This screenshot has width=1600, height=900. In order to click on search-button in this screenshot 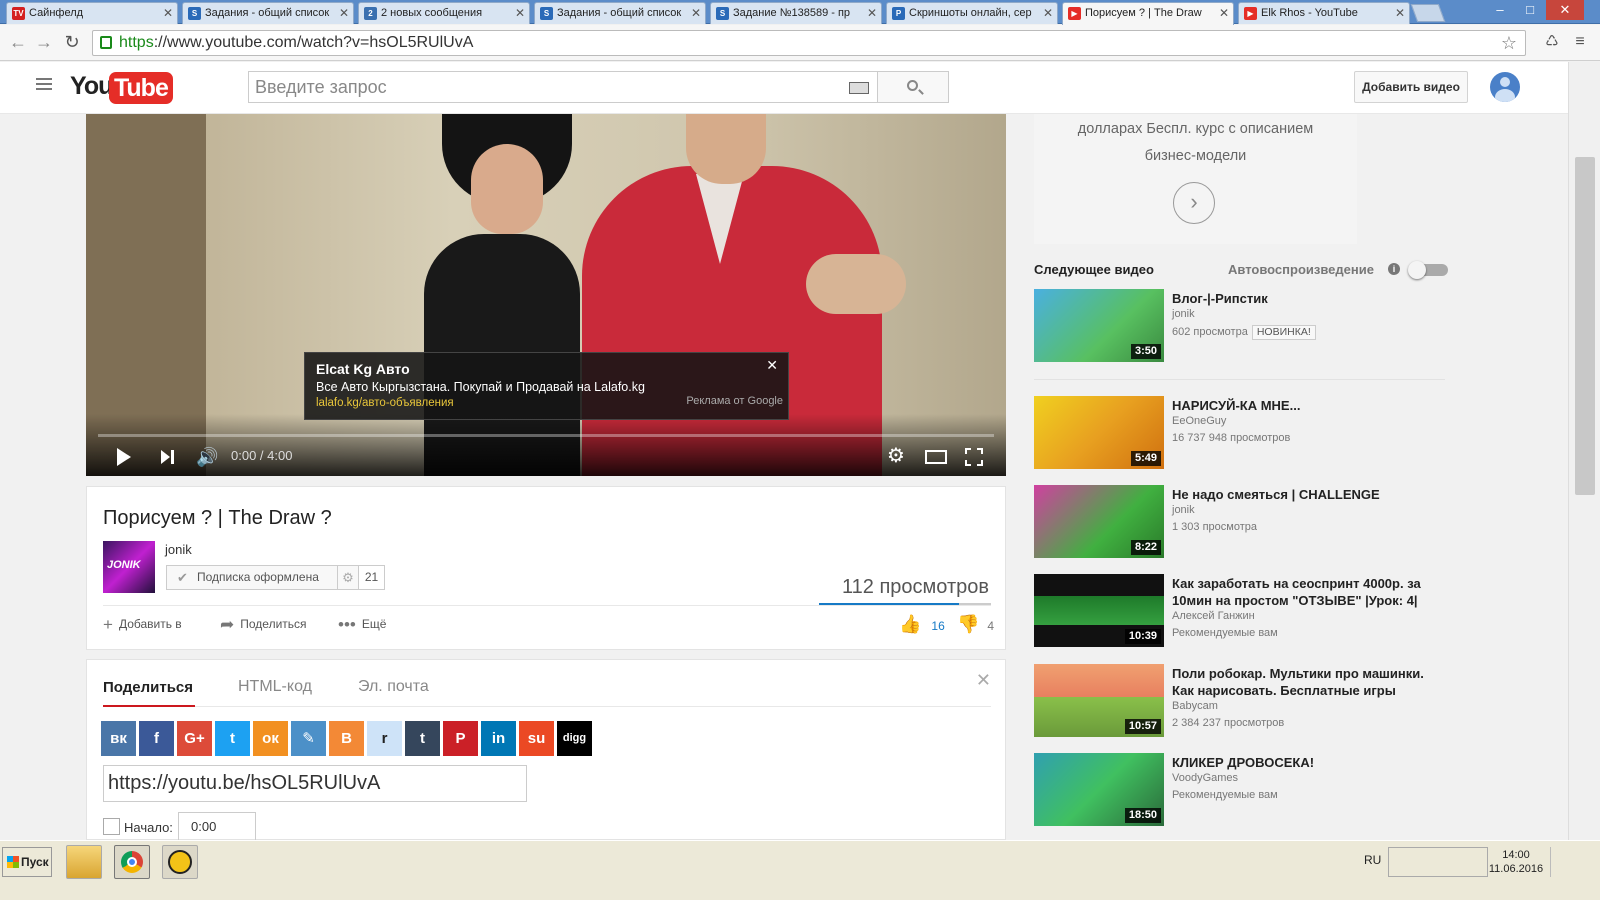, I will do `click(913, 87)`.